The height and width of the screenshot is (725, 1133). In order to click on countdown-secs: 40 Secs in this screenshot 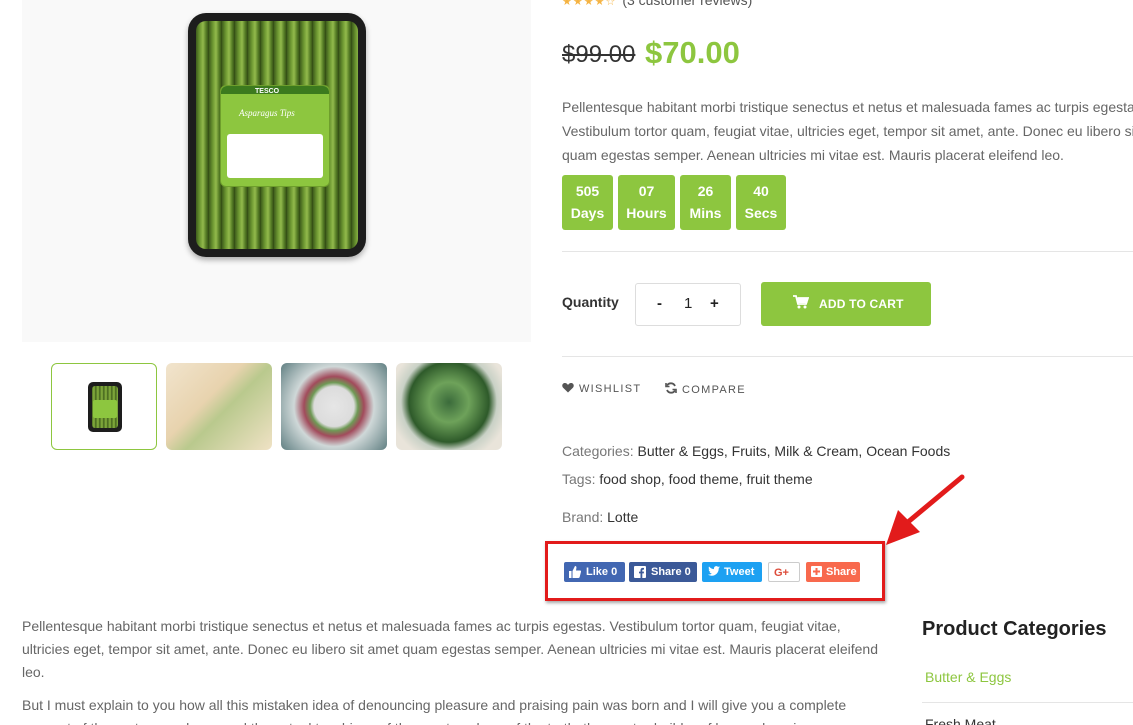, I will do `click(761, 202)`.